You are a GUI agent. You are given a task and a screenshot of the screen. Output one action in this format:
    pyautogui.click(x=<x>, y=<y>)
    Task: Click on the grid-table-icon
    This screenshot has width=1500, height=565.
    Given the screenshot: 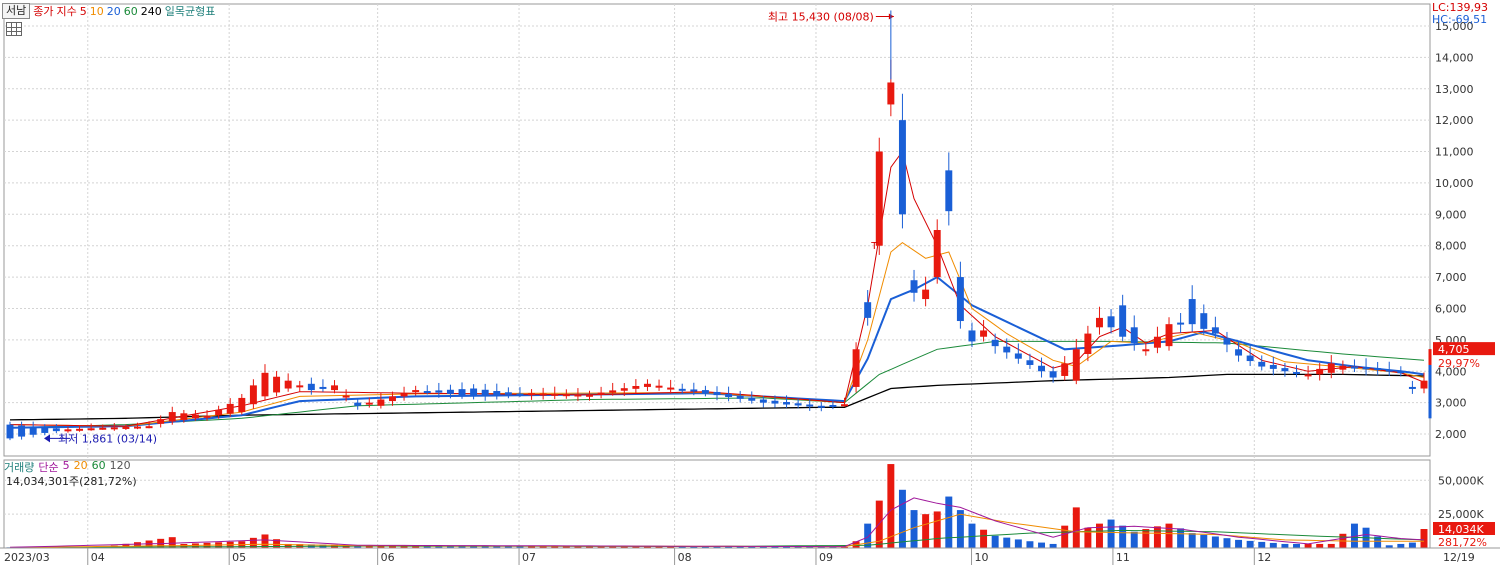 What is the action you would take?
    pyautogui.click(x=14, y=29)
    